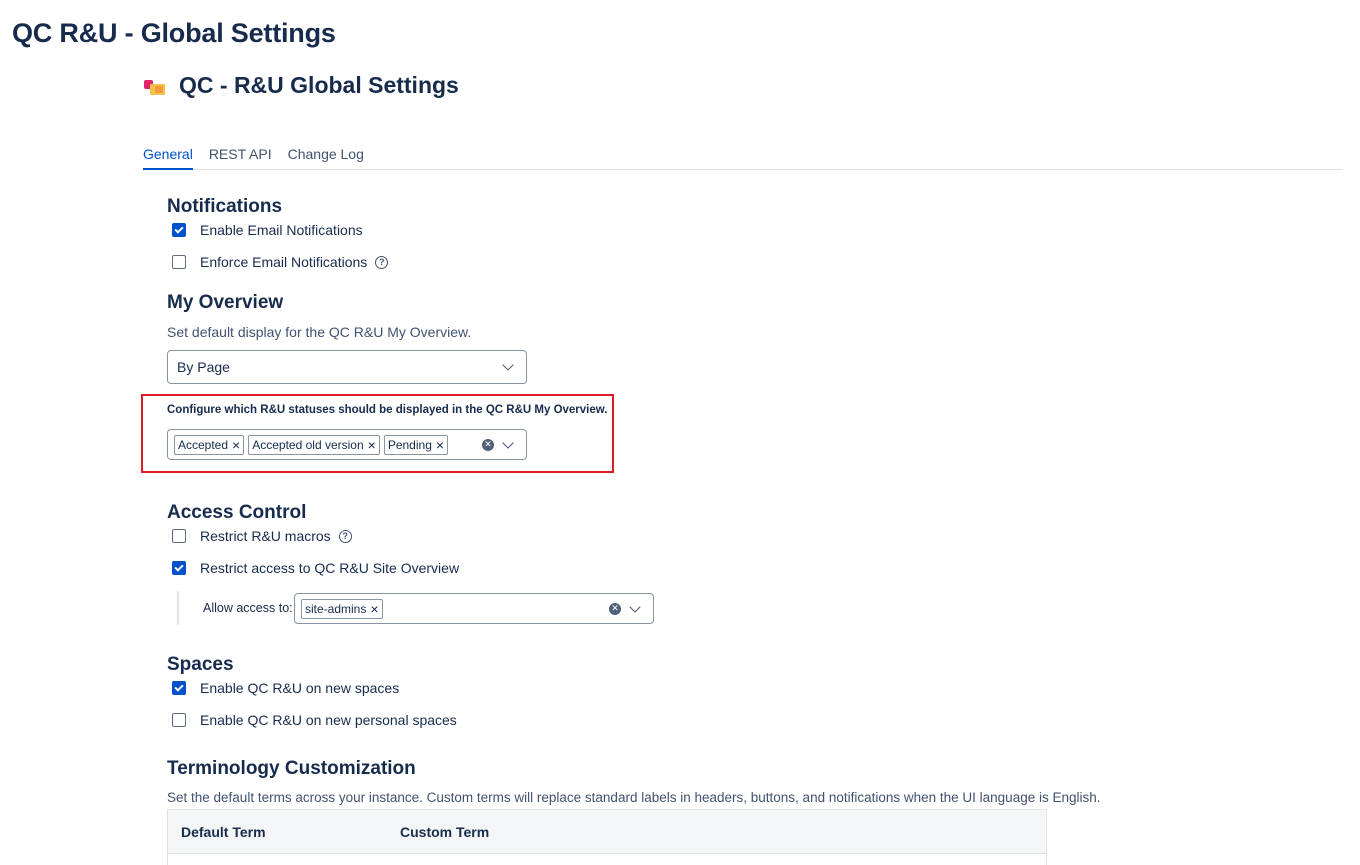  Describe the element at coordinates (336, 608) in the screenshot. I see `group-tag-label: site-admins` at that location.